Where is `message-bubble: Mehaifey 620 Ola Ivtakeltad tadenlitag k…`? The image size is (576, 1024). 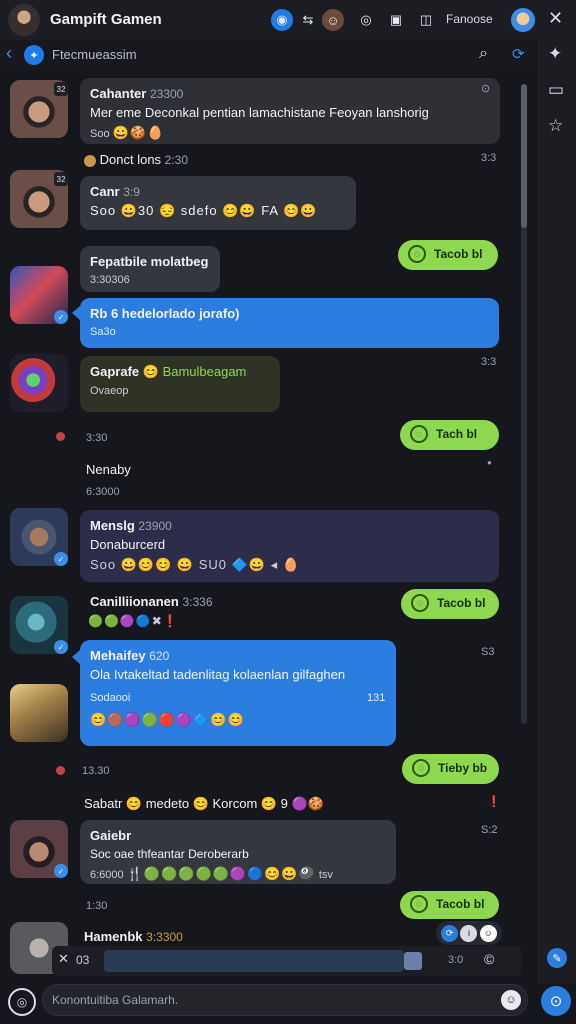
message-bubble: Mehaifey 620 Ola Ivtakeltad tadenlitag k… is located at coordinates (238, 693).